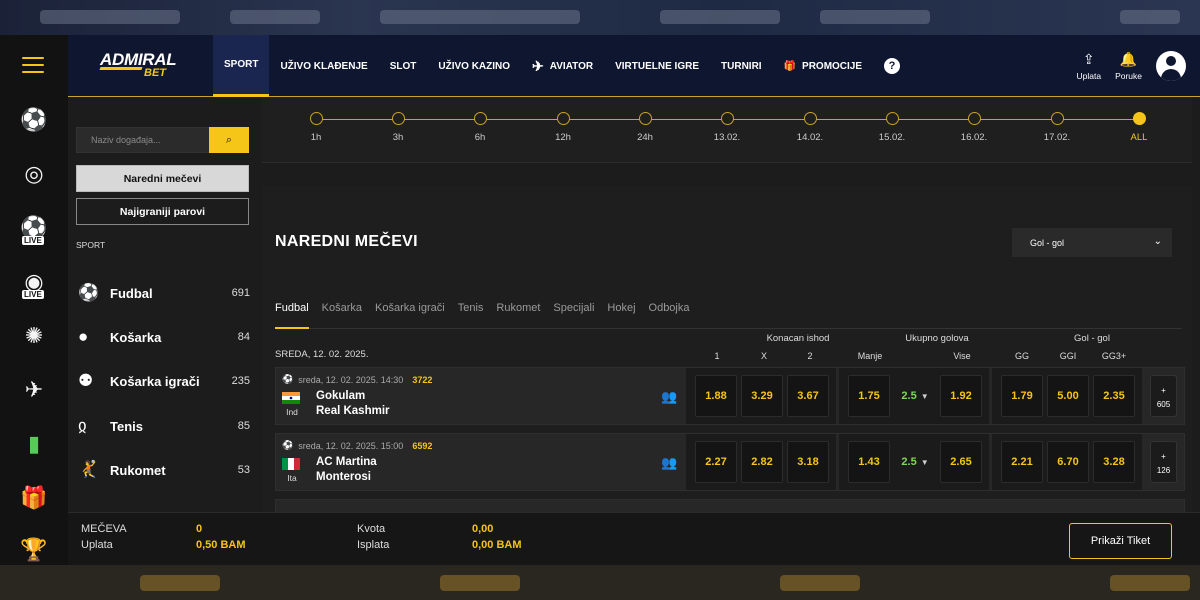  Describe the element at coordinates (962, 356) in the screenshot. I see `col-over: Vise` at that location.